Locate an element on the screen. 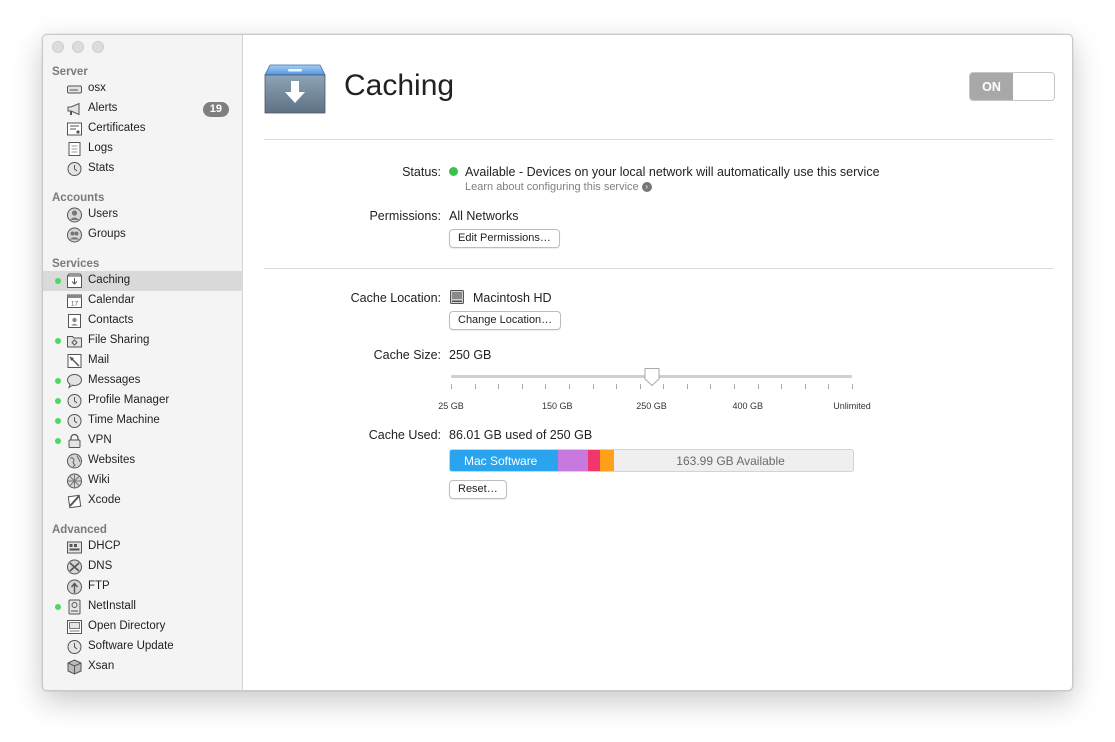 The image size is (1115, 742). page-title: Caching is located at coordinates (399, 85).